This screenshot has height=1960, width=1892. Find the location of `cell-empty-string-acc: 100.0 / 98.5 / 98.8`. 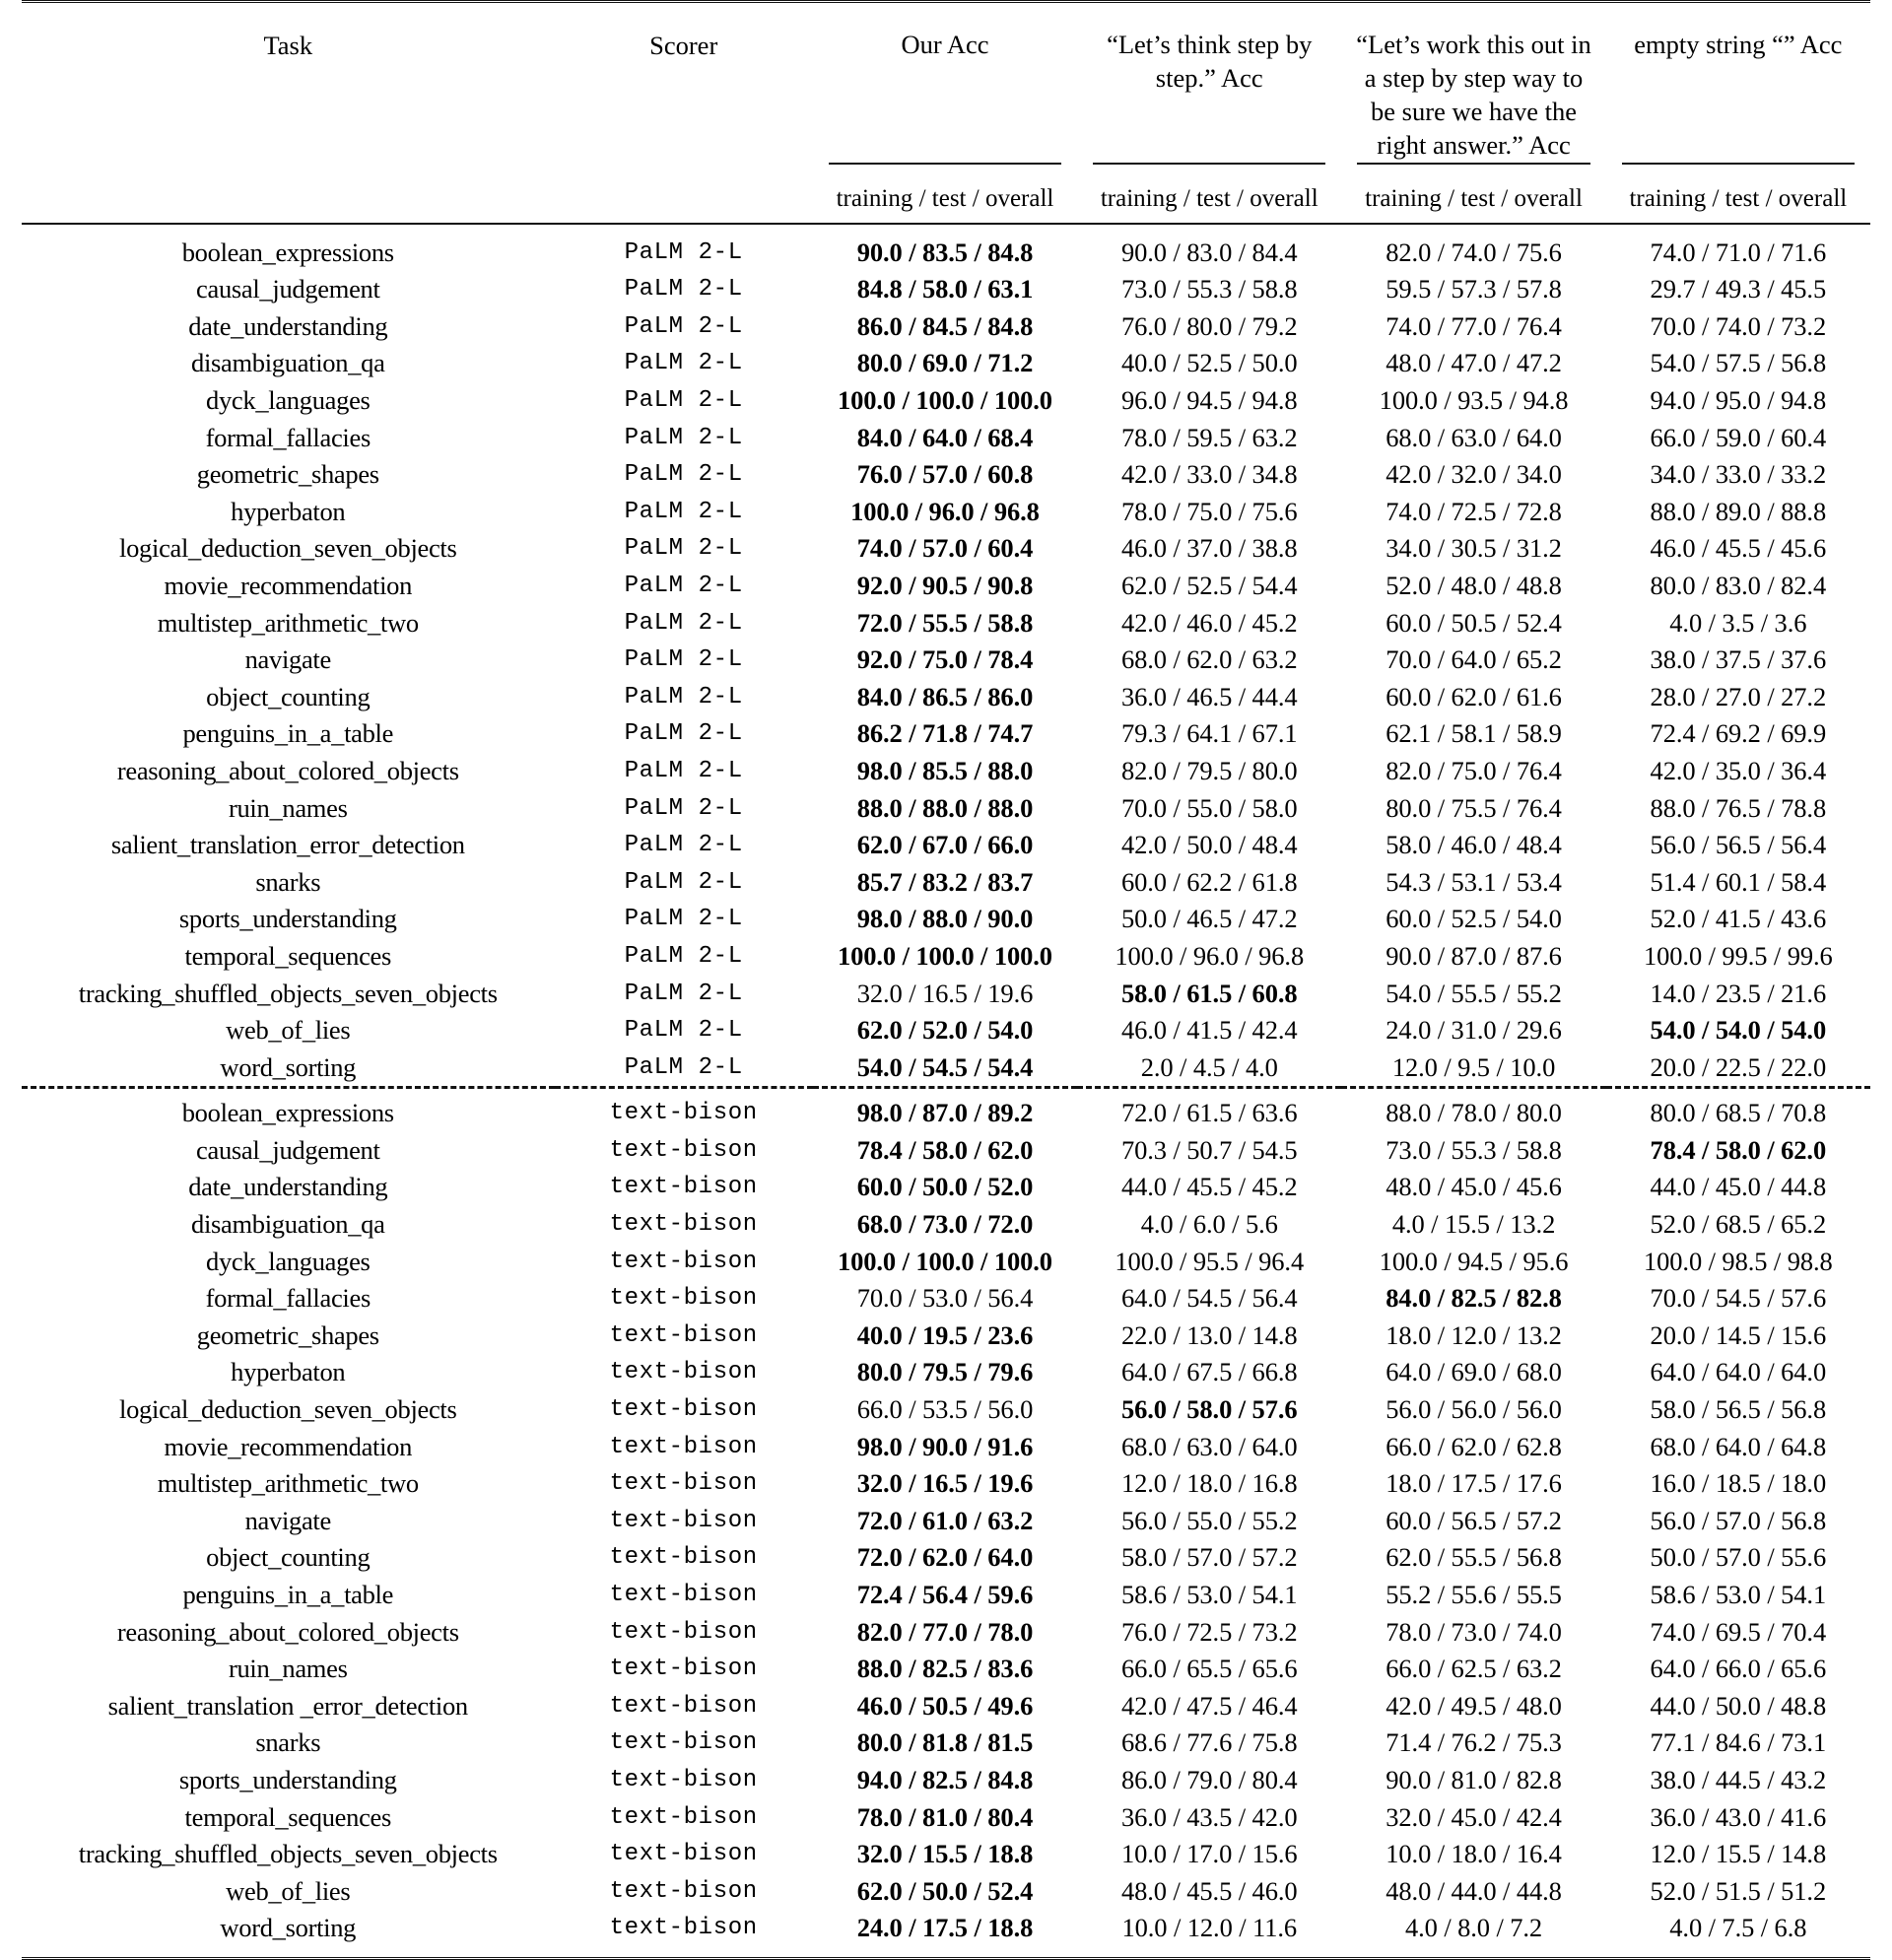

cell-empty-string-acc: 100.0 / 98.5 / 98.8 is located at coordinates (1738, 1261).